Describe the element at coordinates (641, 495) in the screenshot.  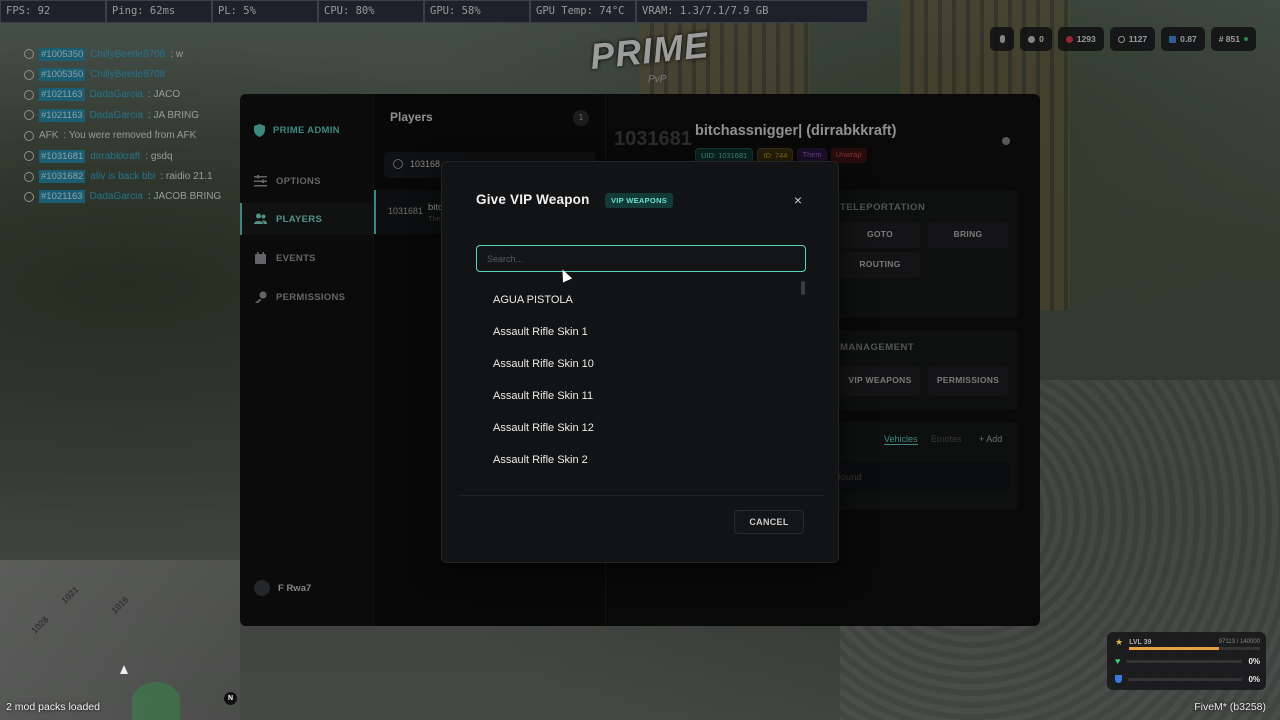
I see `modal-divider` at that location.